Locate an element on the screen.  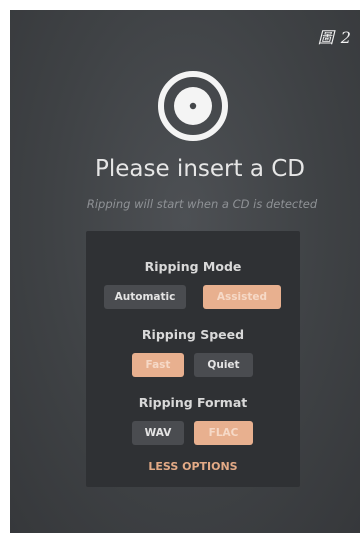
cd-disc-icon is located at coordinates (193, 106).